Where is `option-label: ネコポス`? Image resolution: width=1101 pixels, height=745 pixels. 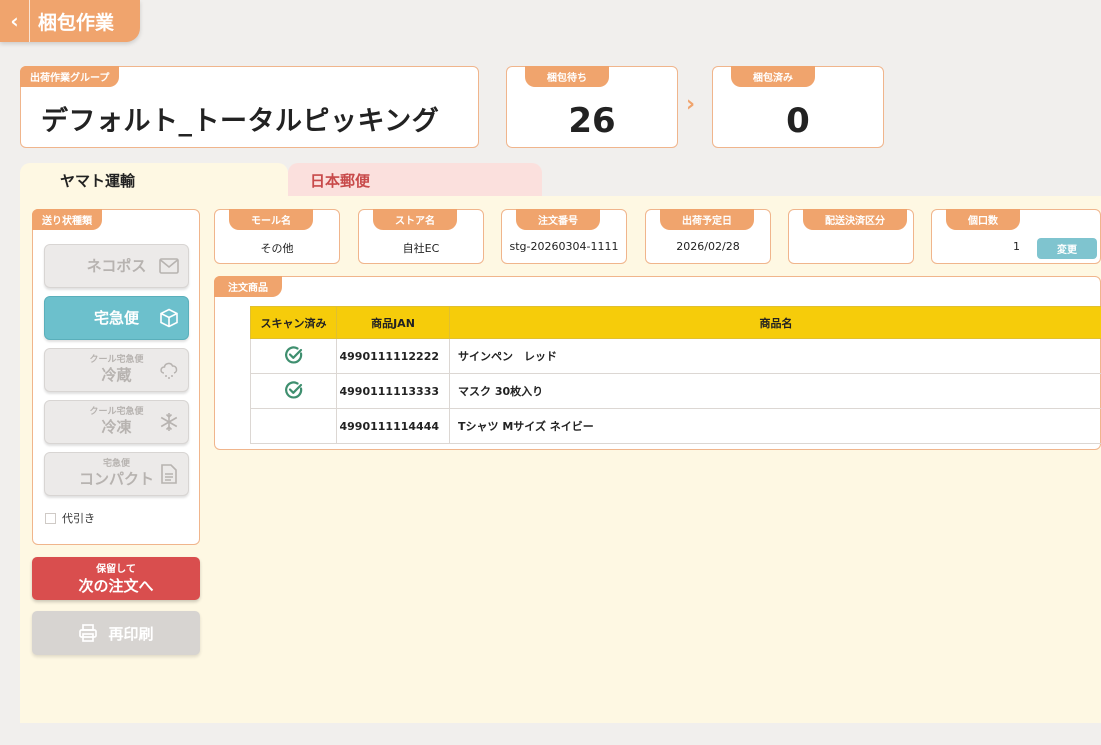
option-label: ネコポス is located at coordinates (116, 266).